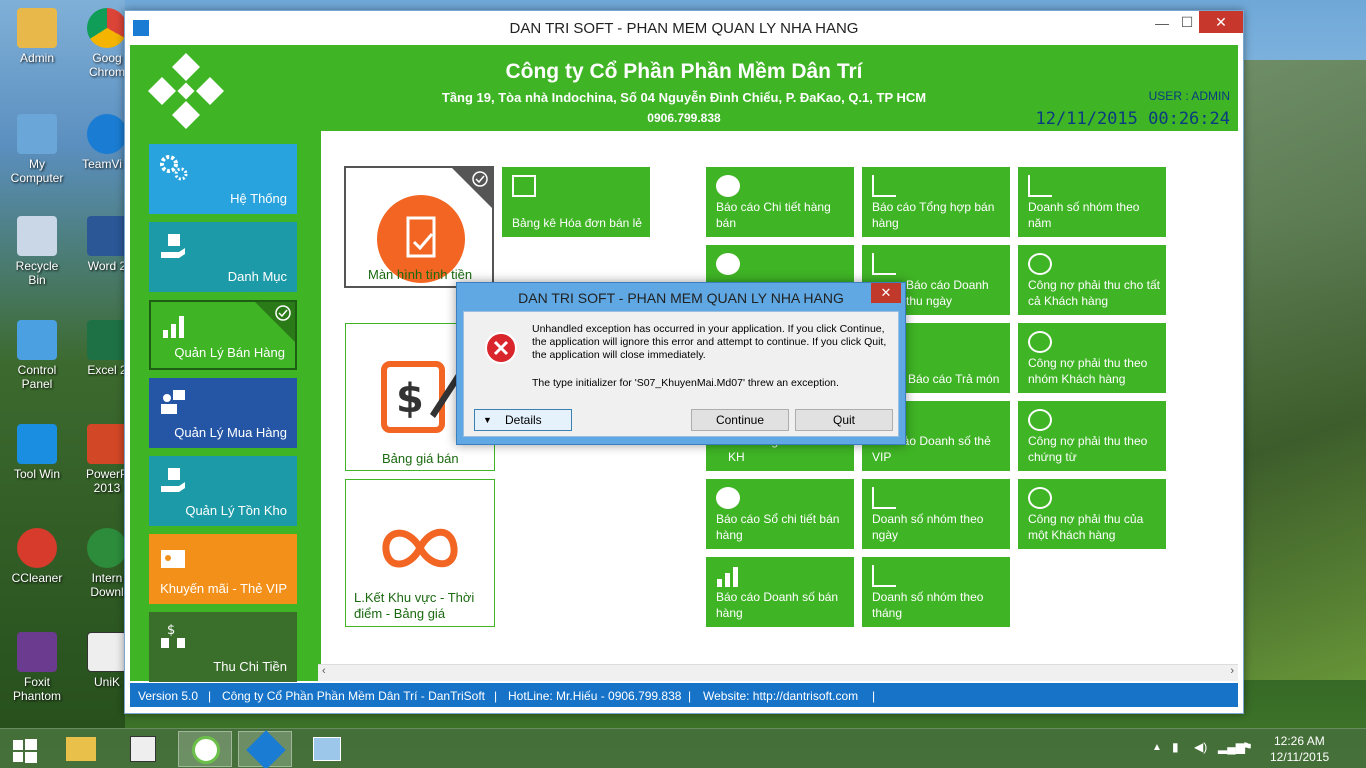 This screenshot has width=1366, height=768. What do you see at coordinates (173, 327) in the screenshot?
I see `bar-chart-icon` at bounding box center [173, 327].